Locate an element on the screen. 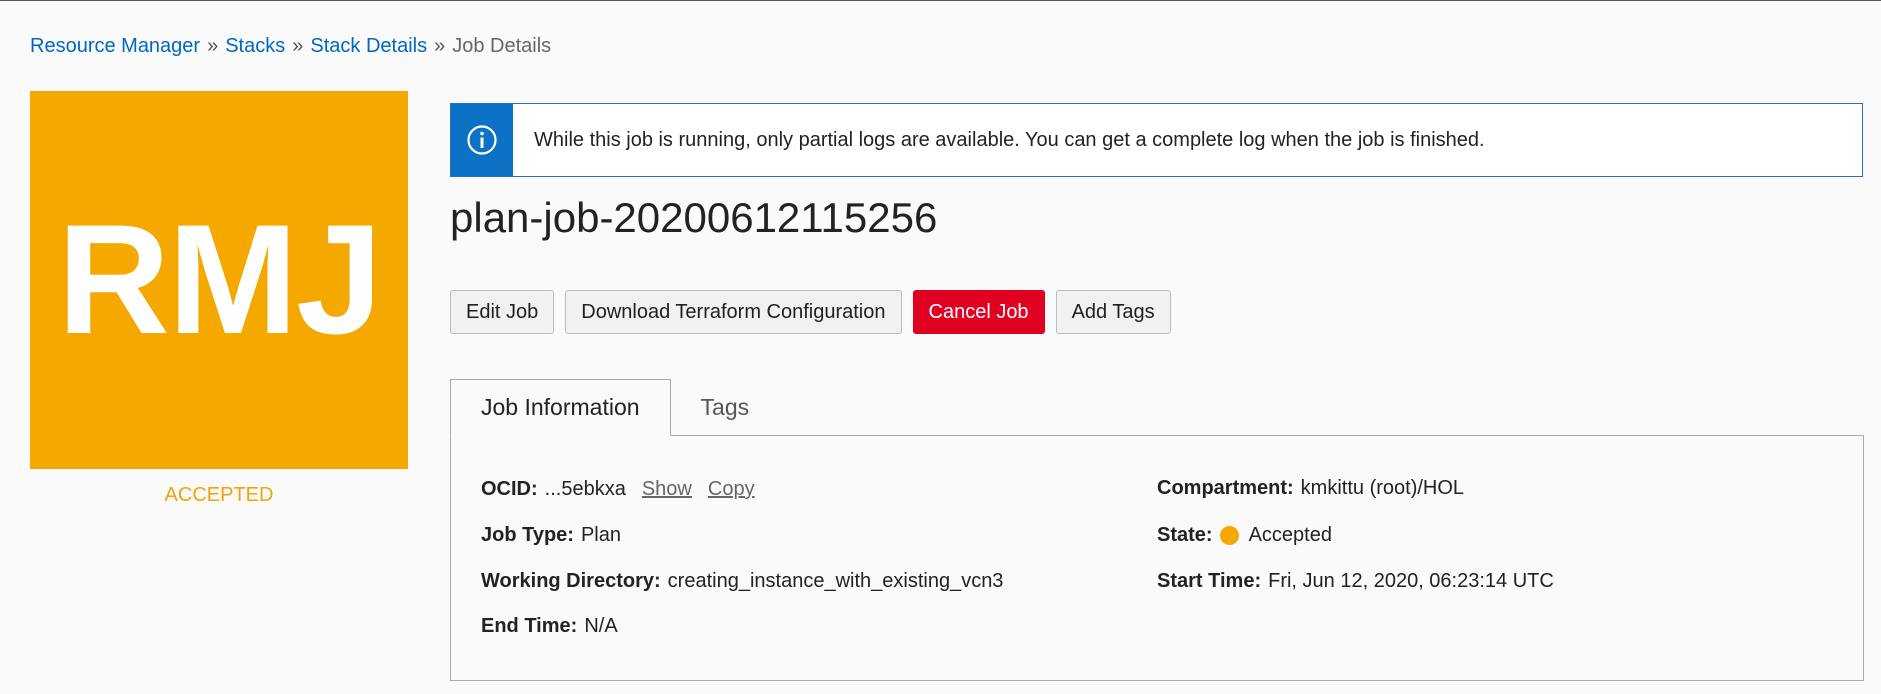  job-type-value: Plan is located at coordinates (600, 535).